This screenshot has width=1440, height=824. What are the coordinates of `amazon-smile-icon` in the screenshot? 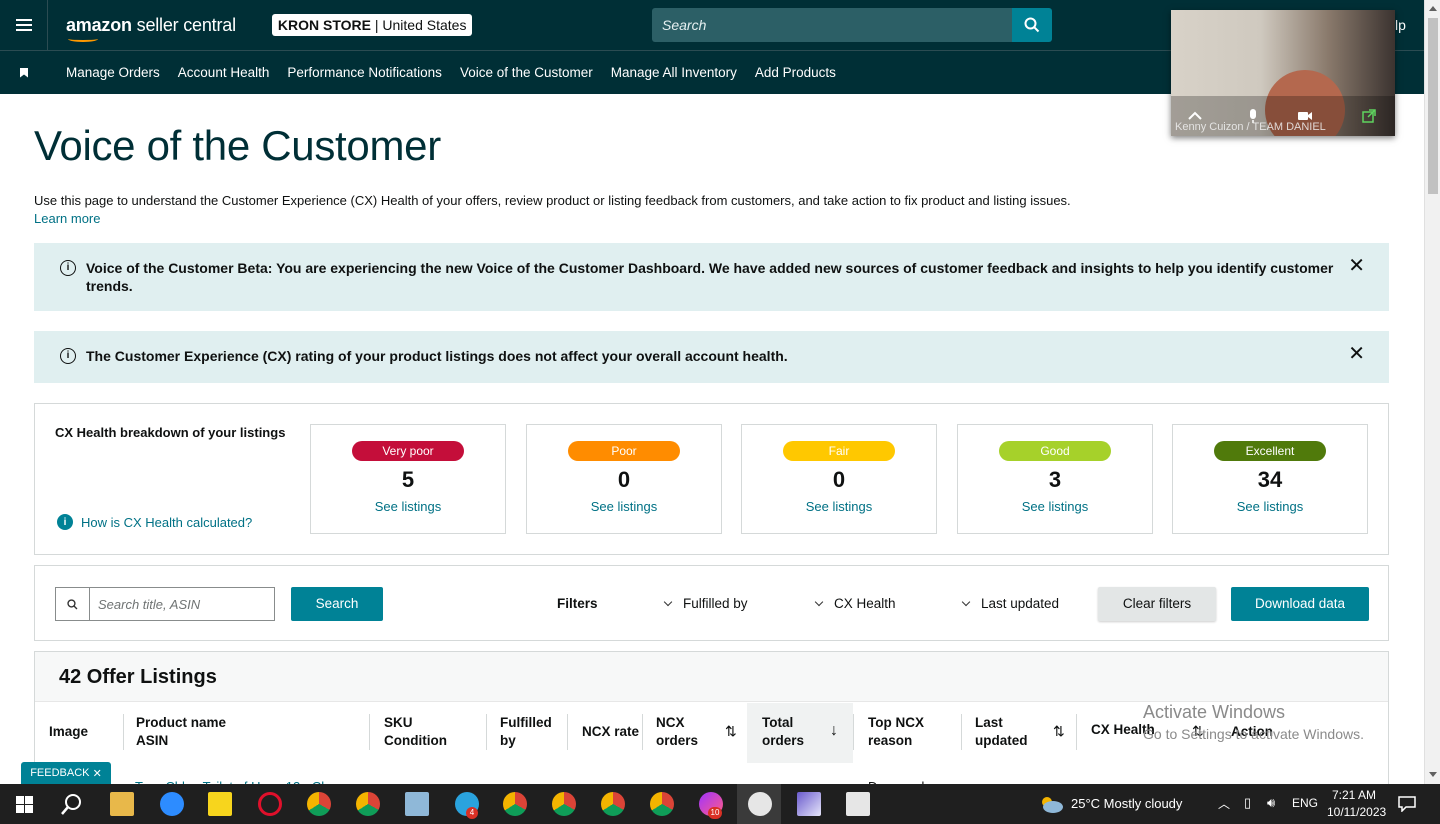 It's located at (83, 39).